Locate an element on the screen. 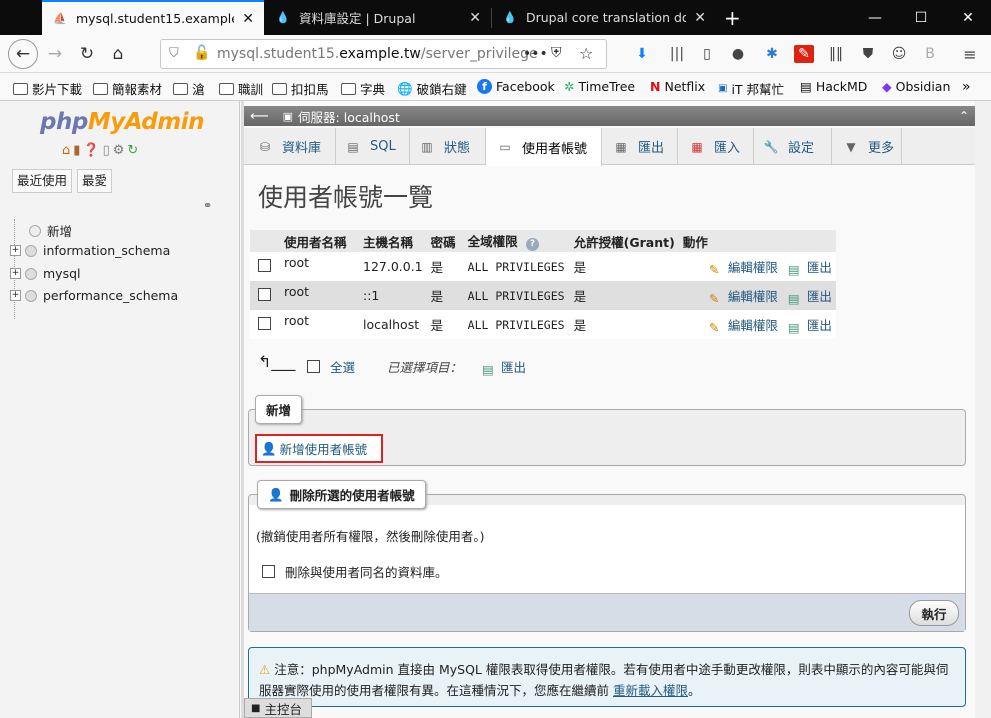  reload-icon: ↻ is located at coordinates (87, 54).